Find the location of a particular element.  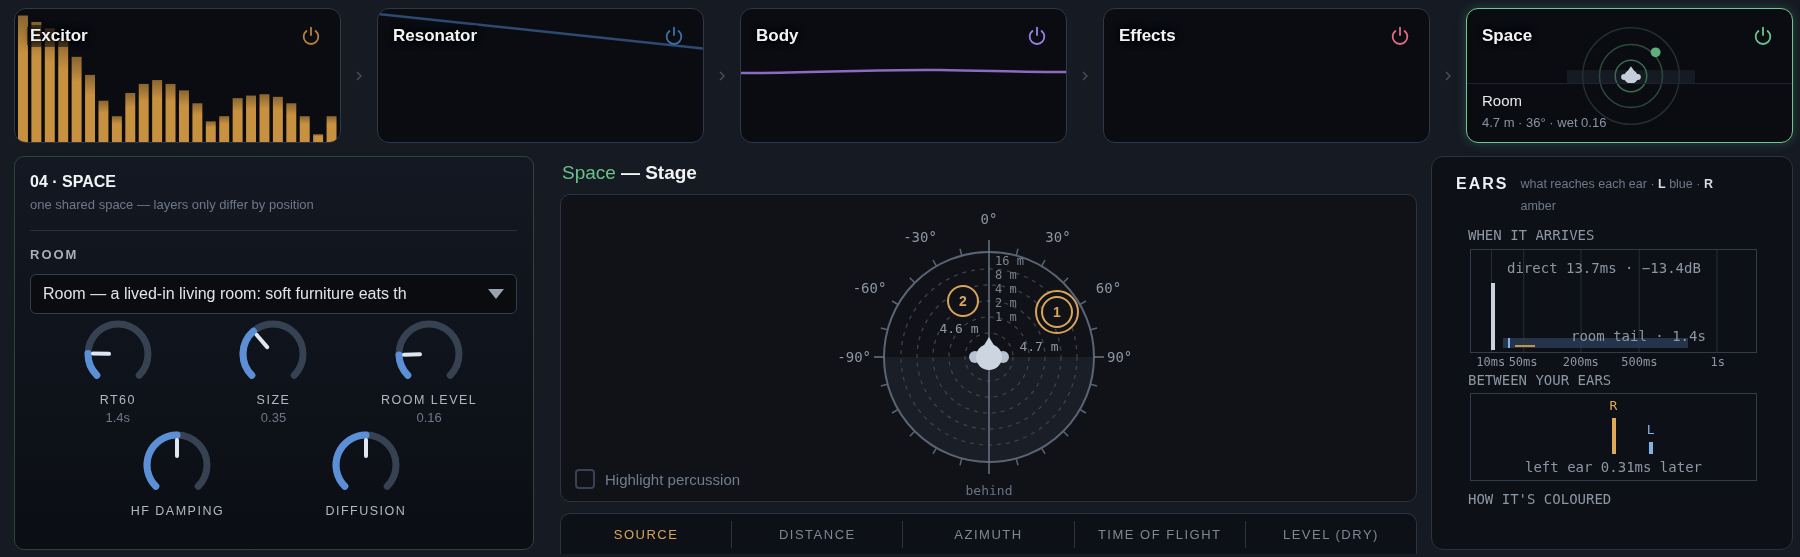

panel-subtitle: what reaches each ear · L blue · R amber is located at coordinates (1617, 195).